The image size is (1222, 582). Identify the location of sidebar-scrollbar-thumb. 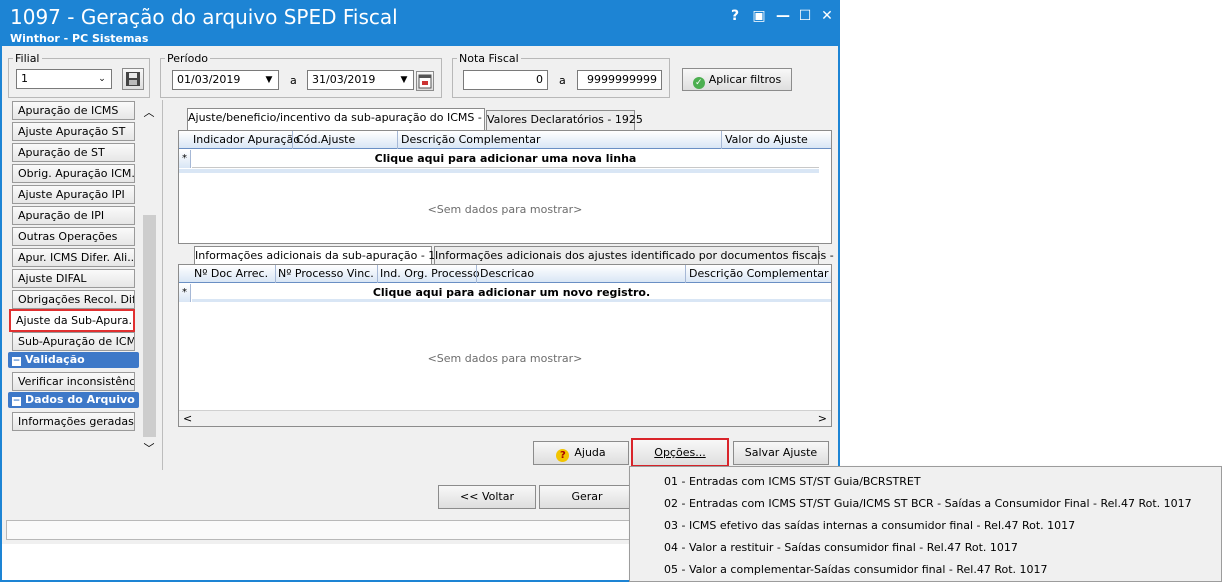
(149, 326).